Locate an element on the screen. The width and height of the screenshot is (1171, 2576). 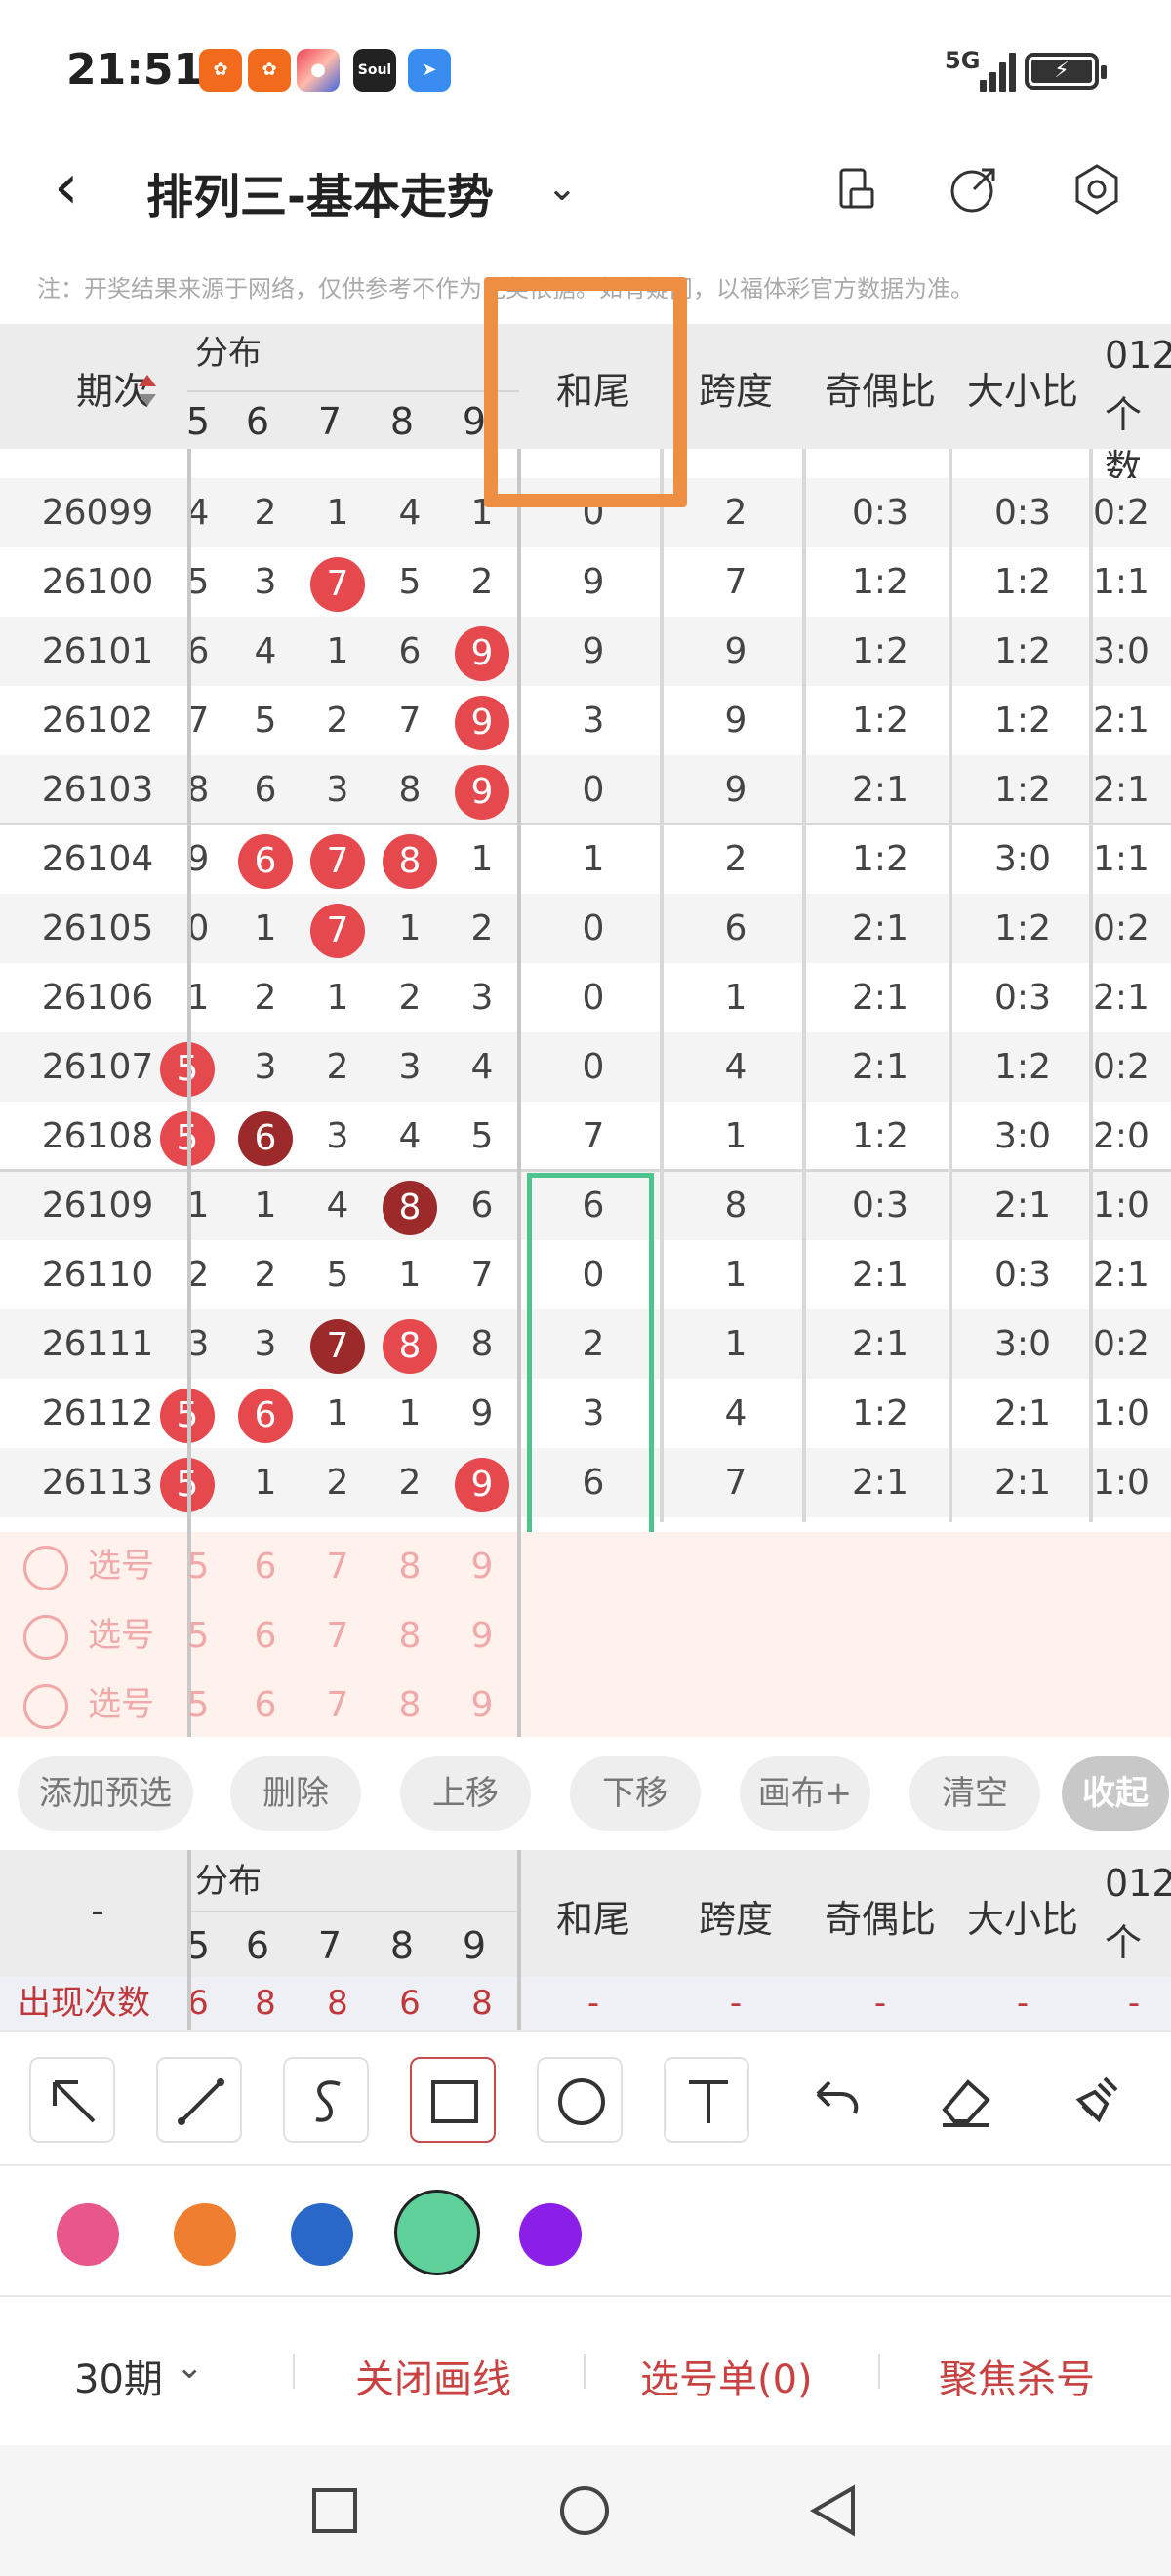
undo-icon is located at coordinates (835, 2102).